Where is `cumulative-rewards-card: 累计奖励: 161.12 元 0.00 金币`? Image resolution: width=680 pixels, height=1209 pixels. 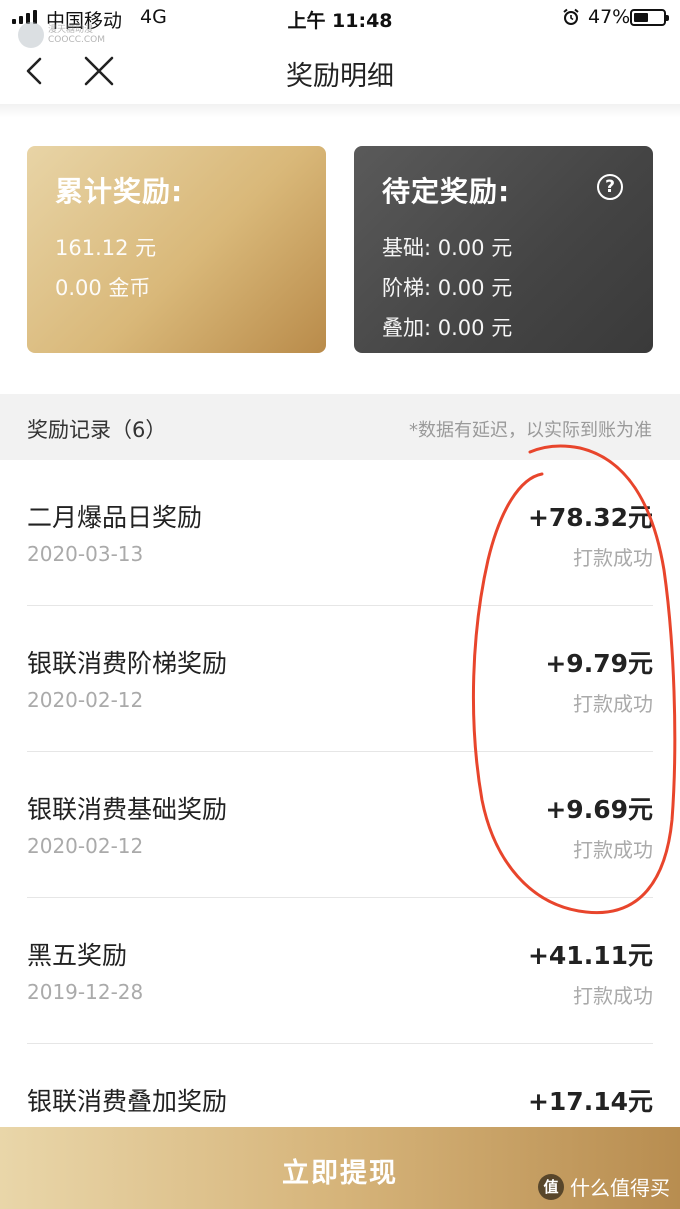
cumulative-rewards-card: 累计奖励: 161.12 元 0.00 金币 is located at coordinates (176, 249).